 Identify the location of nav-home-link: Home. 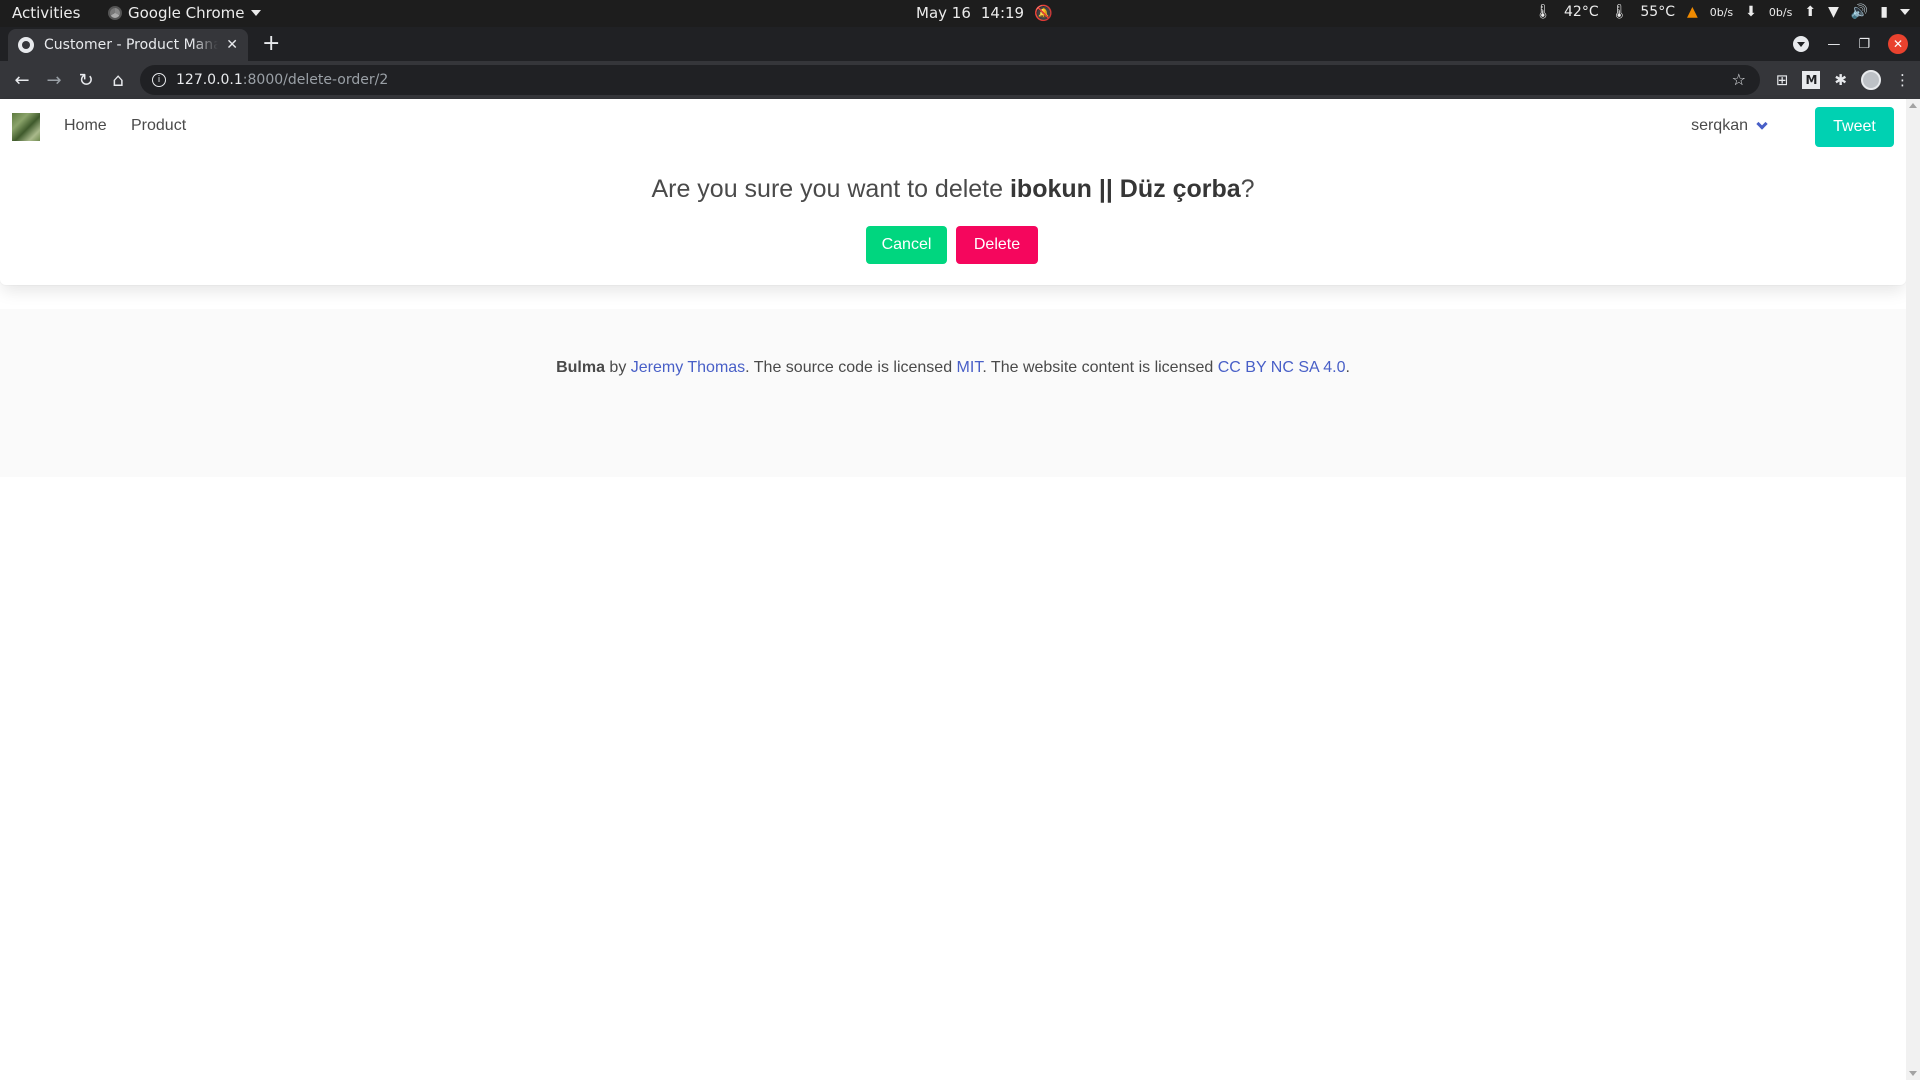
(85, 126).